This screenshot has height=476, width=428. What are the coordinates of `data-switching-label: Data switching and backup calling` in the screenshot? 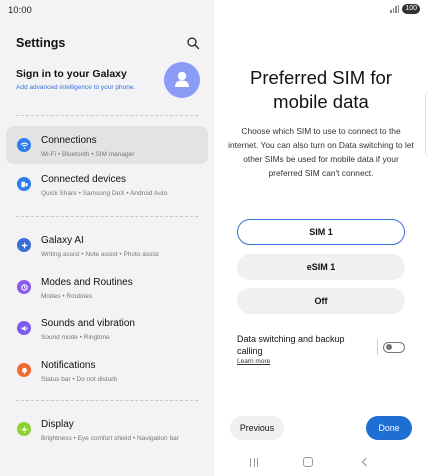 It's located at (291, 345).